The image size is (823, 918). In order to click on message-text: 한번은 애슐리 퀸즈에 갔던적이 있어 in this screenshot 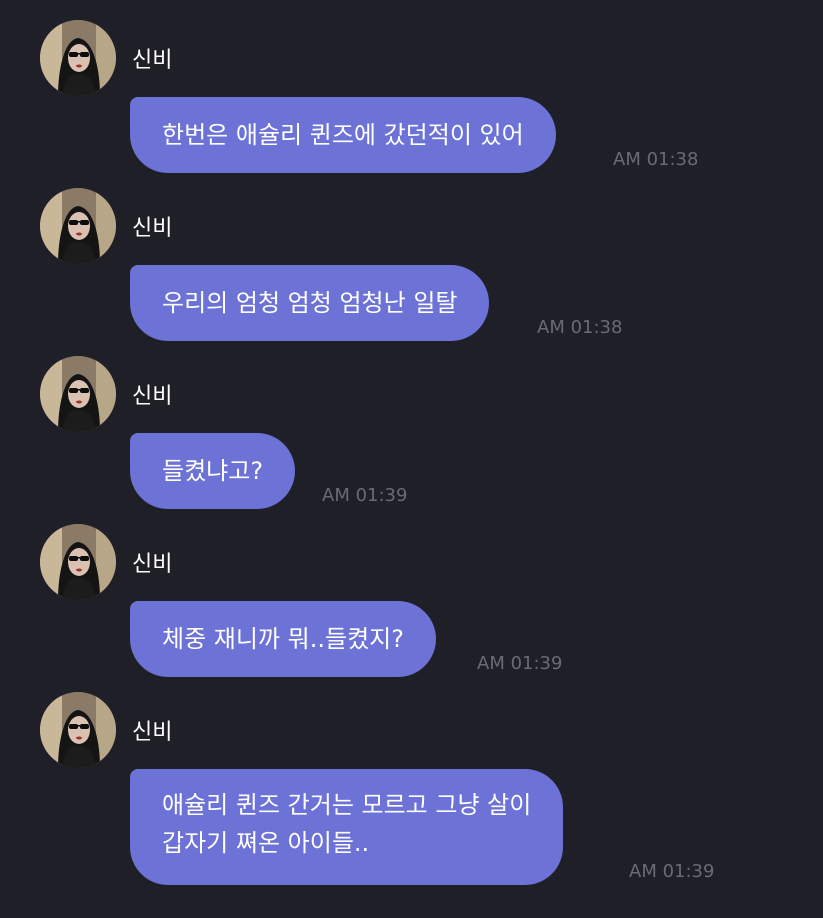, I will do `click(343, 135)`.